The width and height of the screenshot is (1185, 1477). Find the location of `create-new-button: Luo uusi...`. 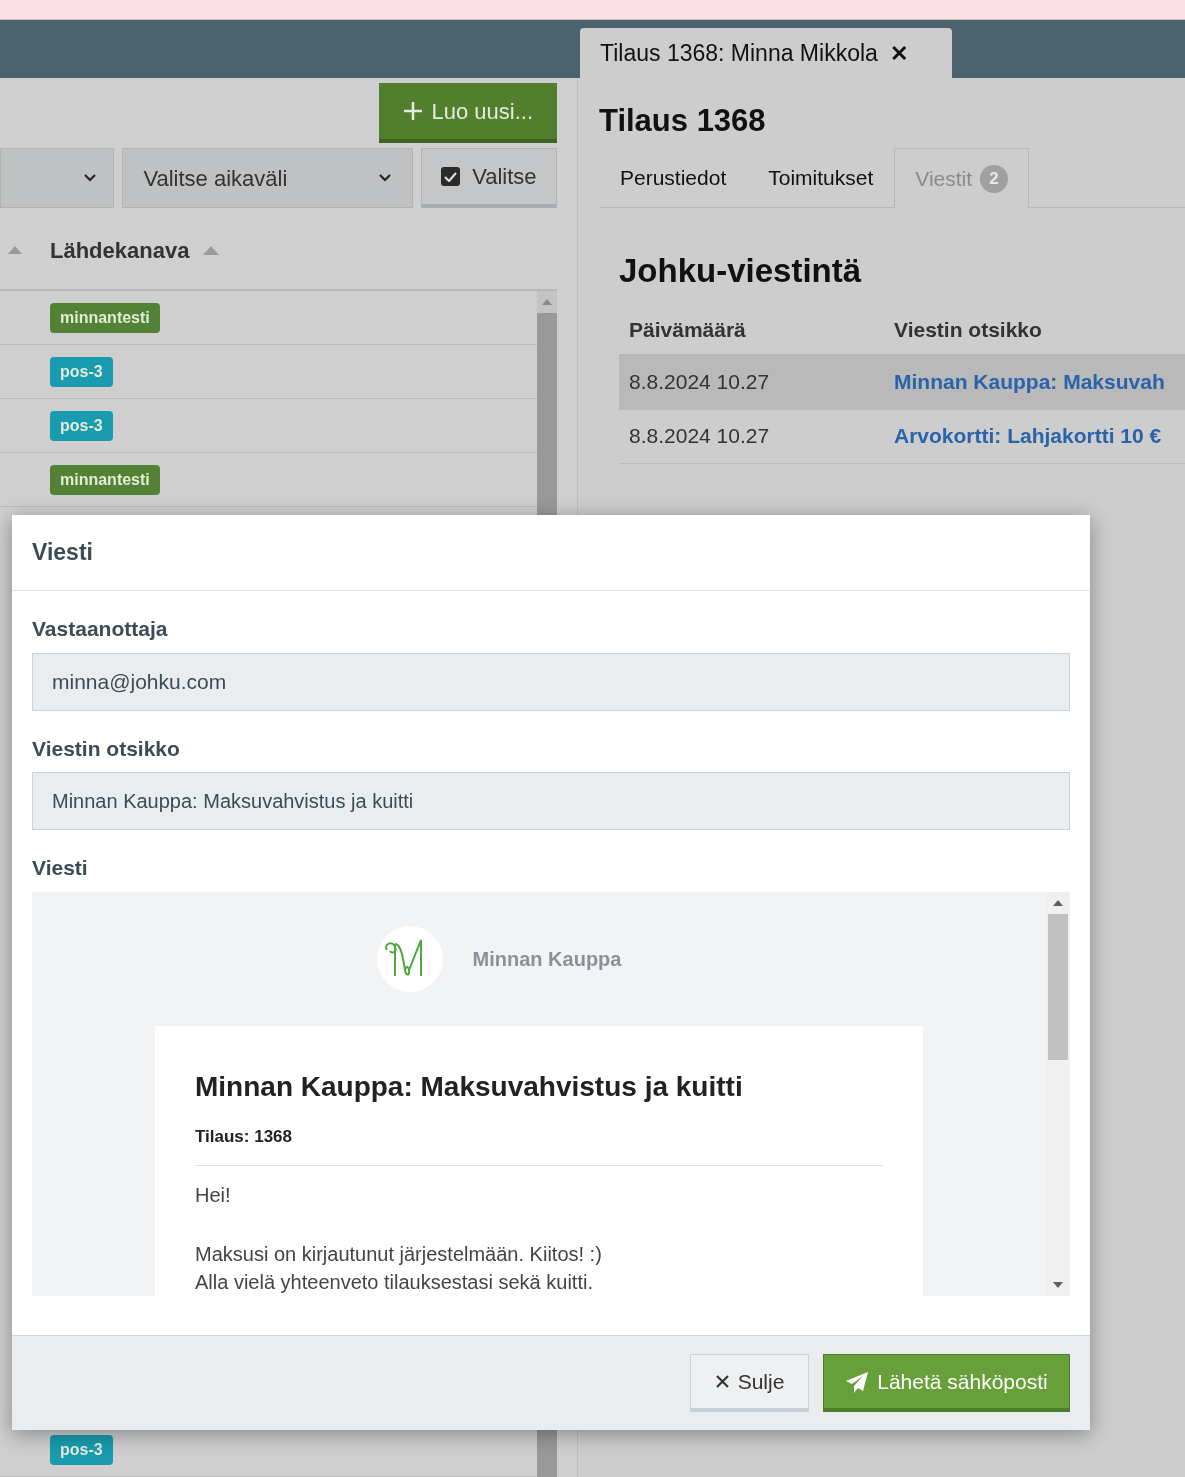

create-new-button: Luo uusi... is located at coordinates (468, 113).